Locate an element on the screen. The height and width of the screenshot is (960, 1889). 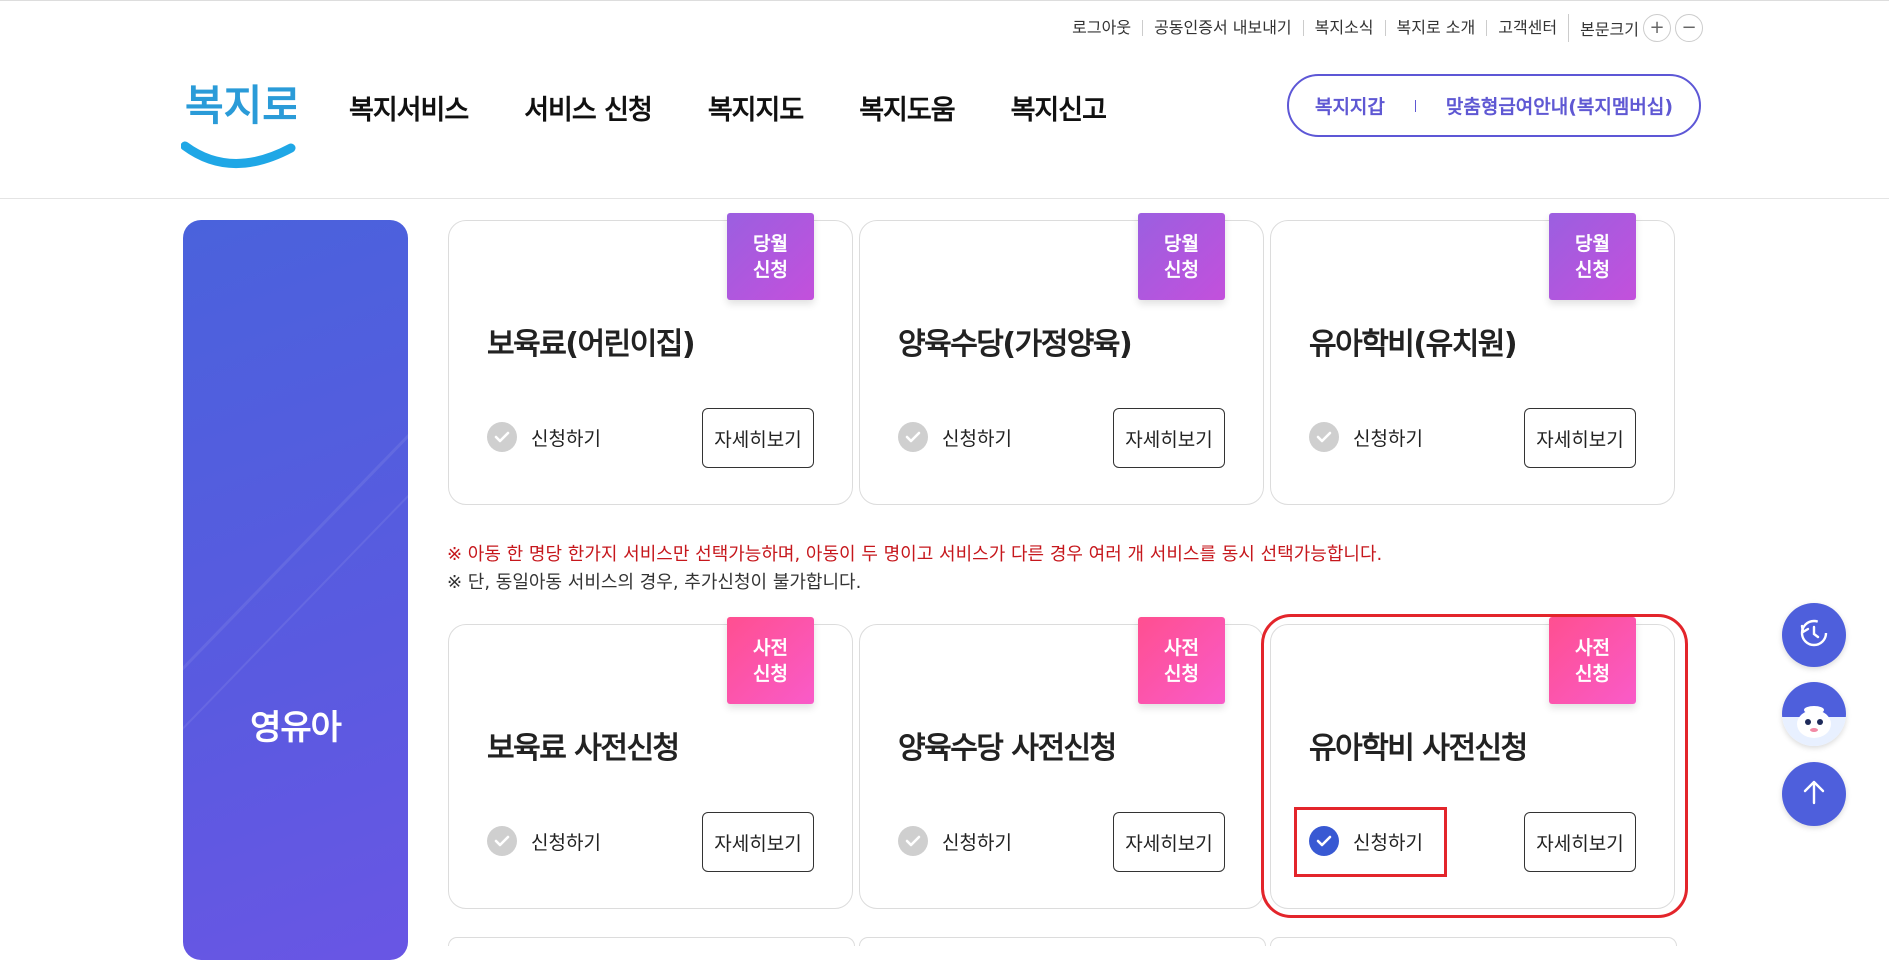
about-link: 복지로 소개 is located at coordinates (1435, 28).